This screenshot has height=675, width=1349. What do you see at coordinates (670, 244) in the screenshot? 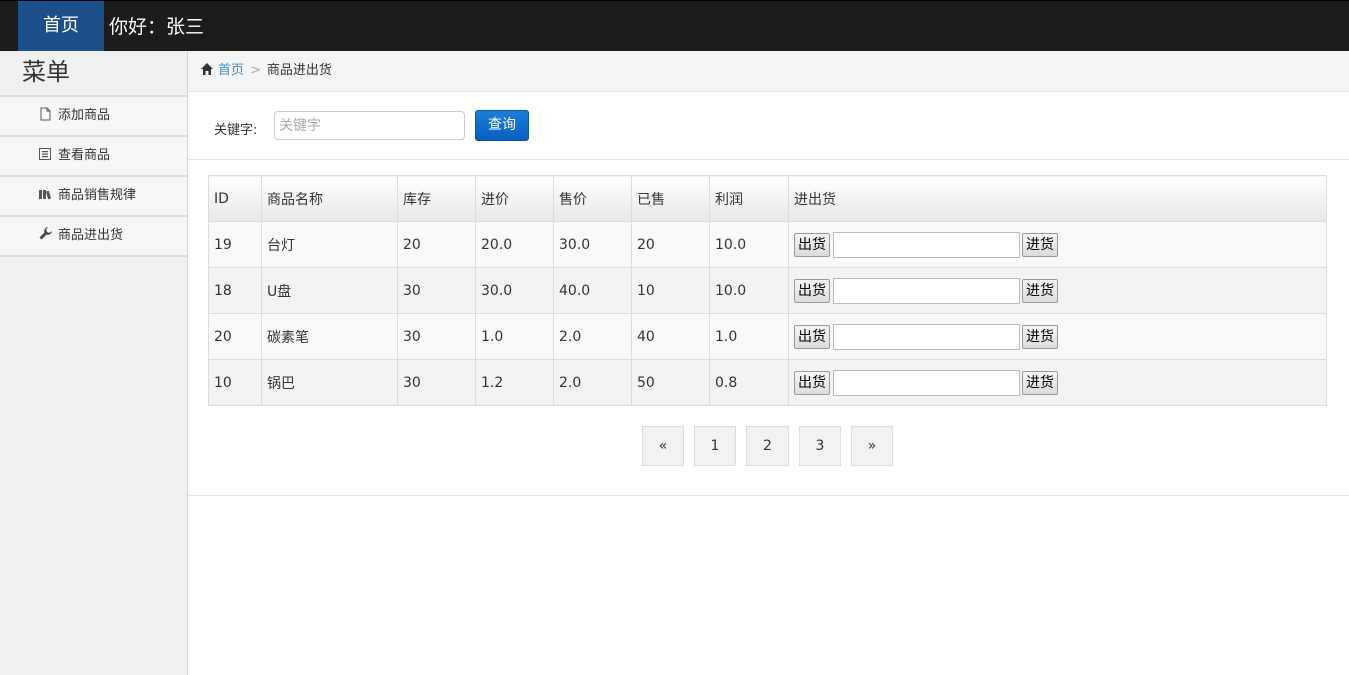
I see `cell-sold: 20` at bounding box center [670, 244].